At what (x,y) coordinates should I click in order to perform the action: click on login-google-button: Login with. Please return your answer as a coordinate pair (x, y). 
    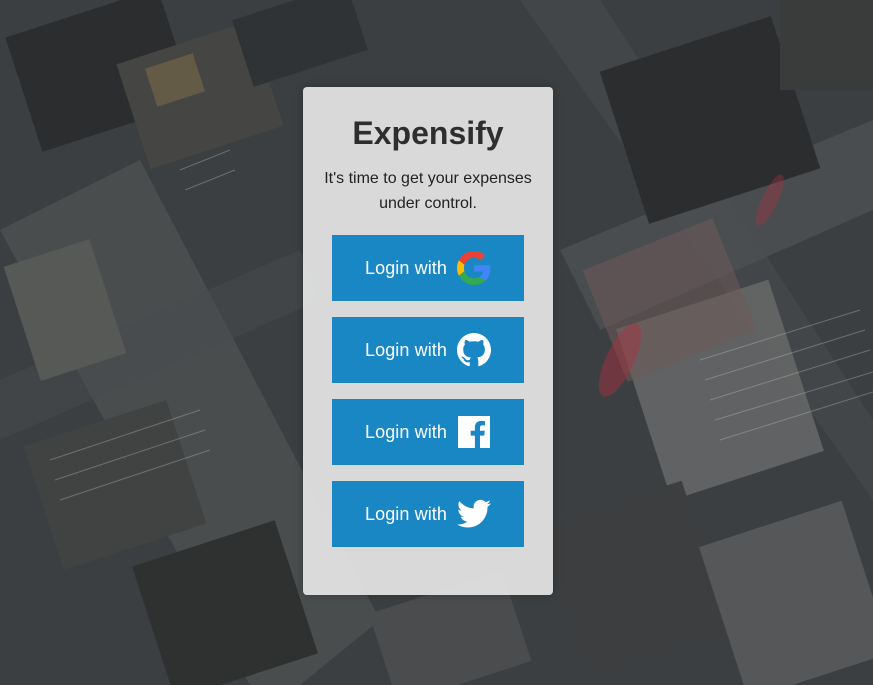
    Looking at the image, I should click on (428, 268).